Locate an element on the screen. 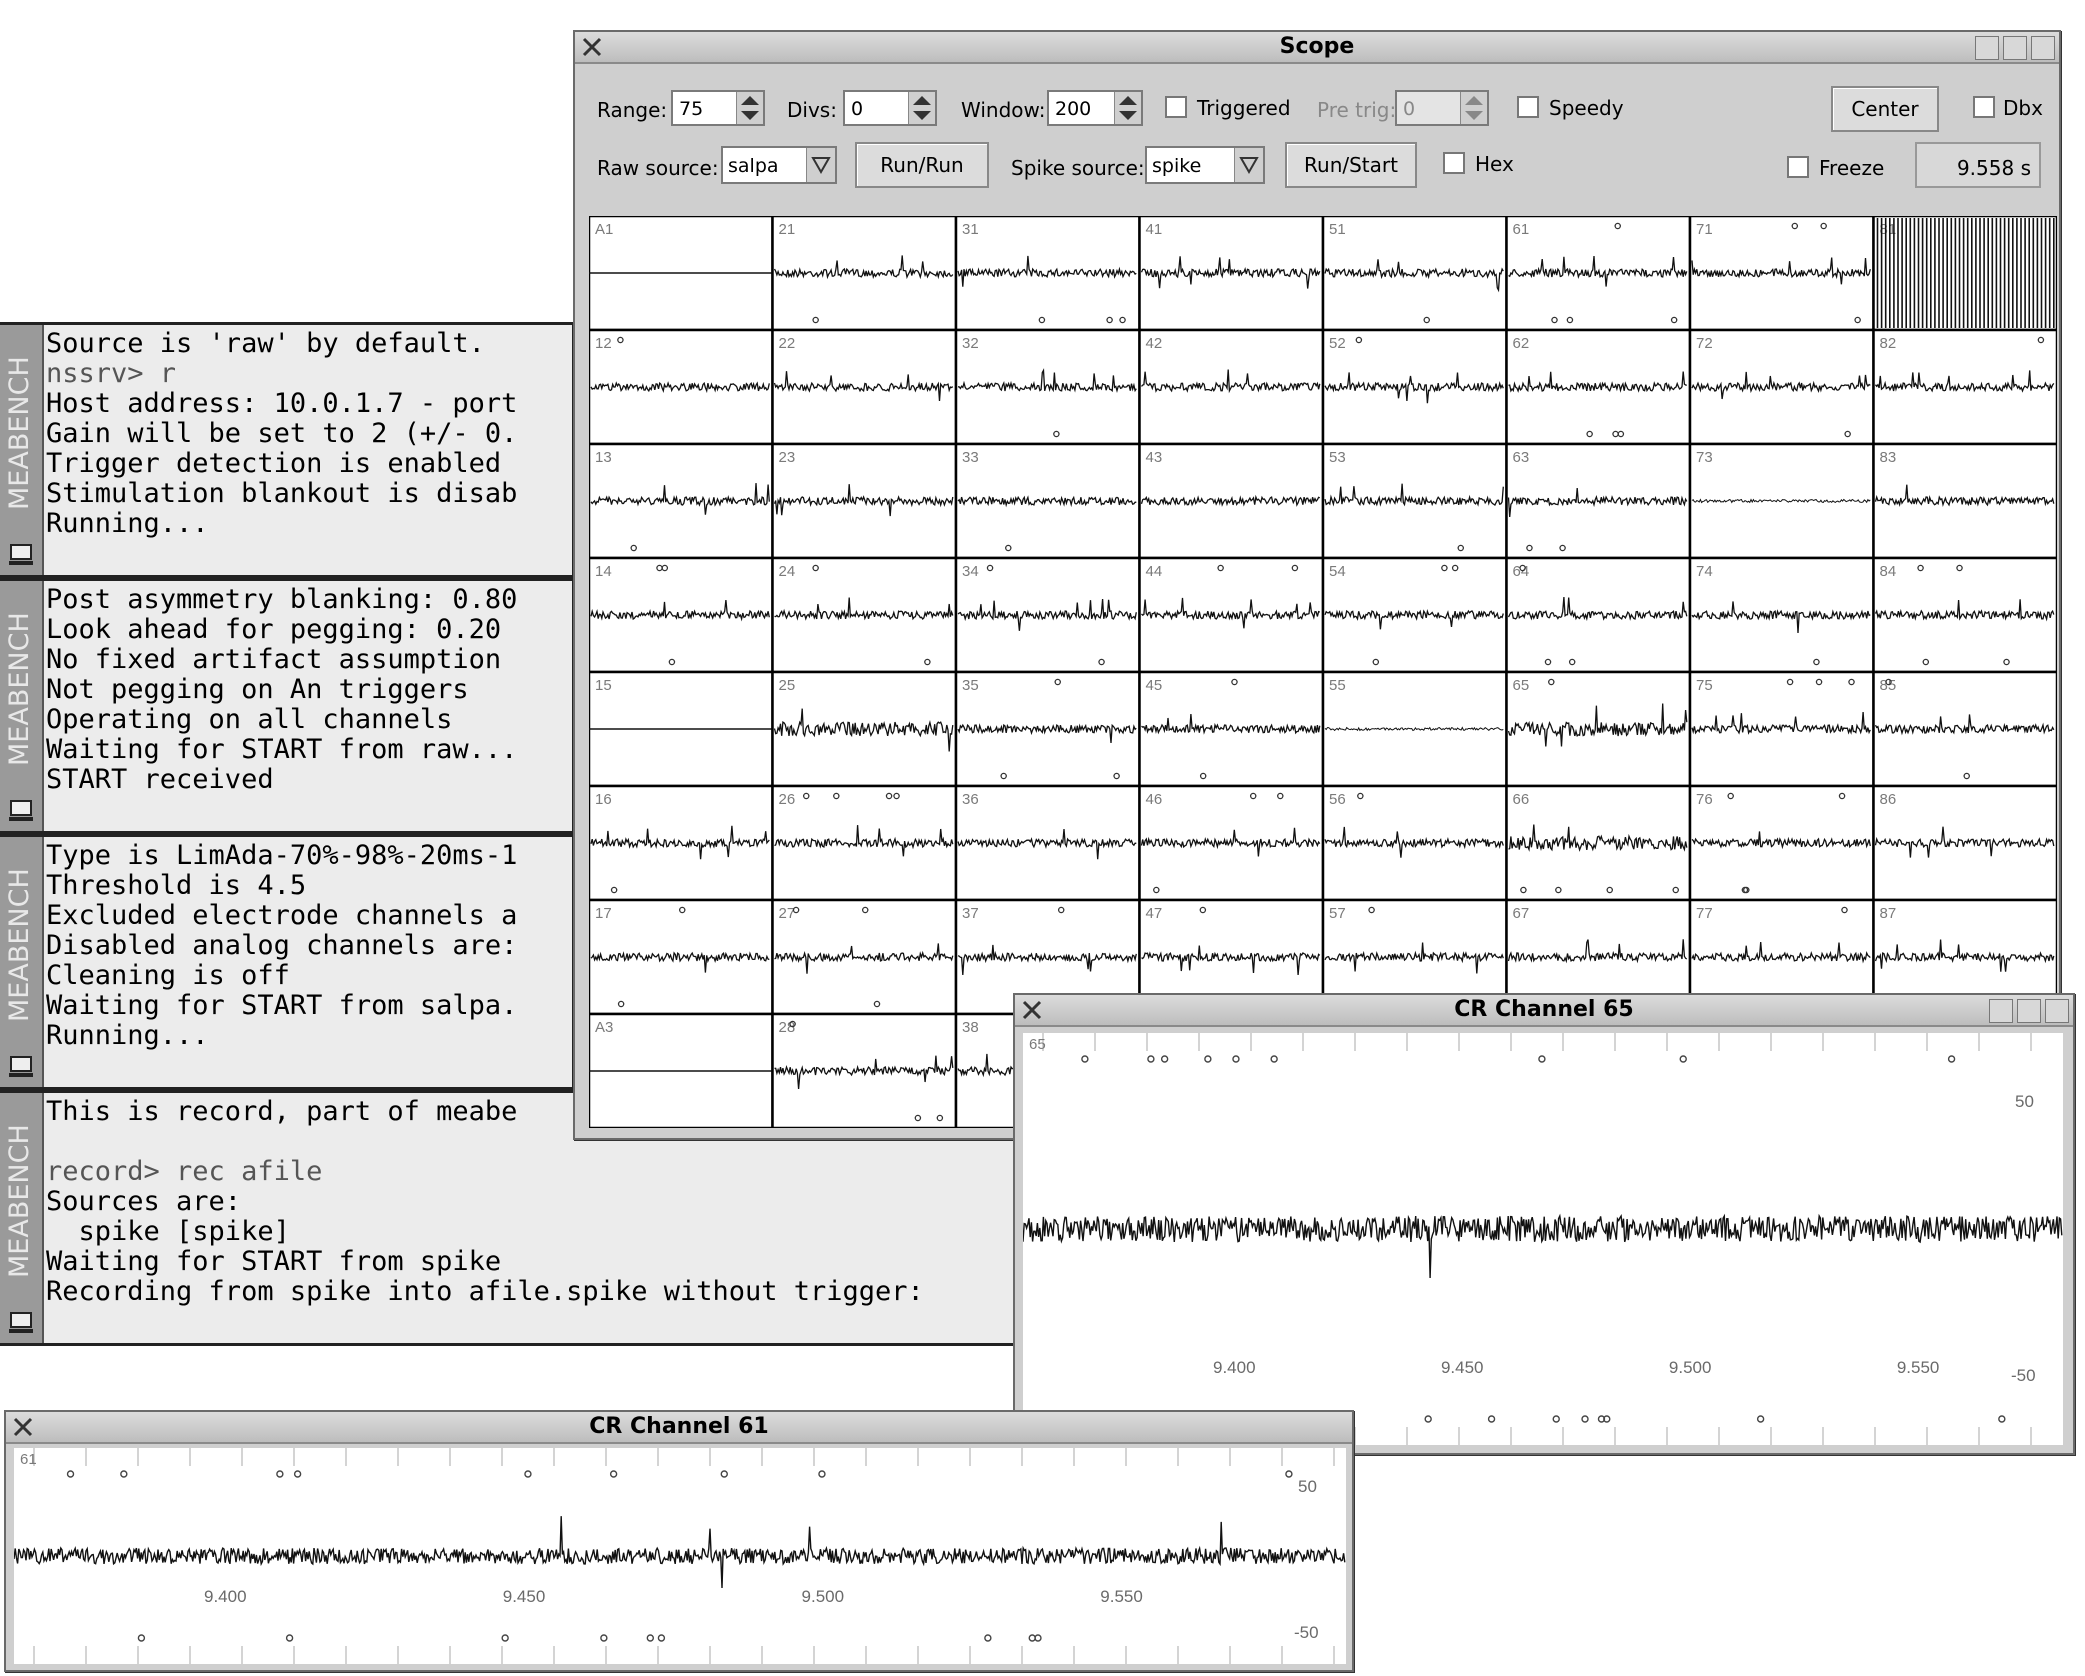 This screenshot has width=2085, height=1676. channel-cell: 85 is located at coordinates (1965, 729).